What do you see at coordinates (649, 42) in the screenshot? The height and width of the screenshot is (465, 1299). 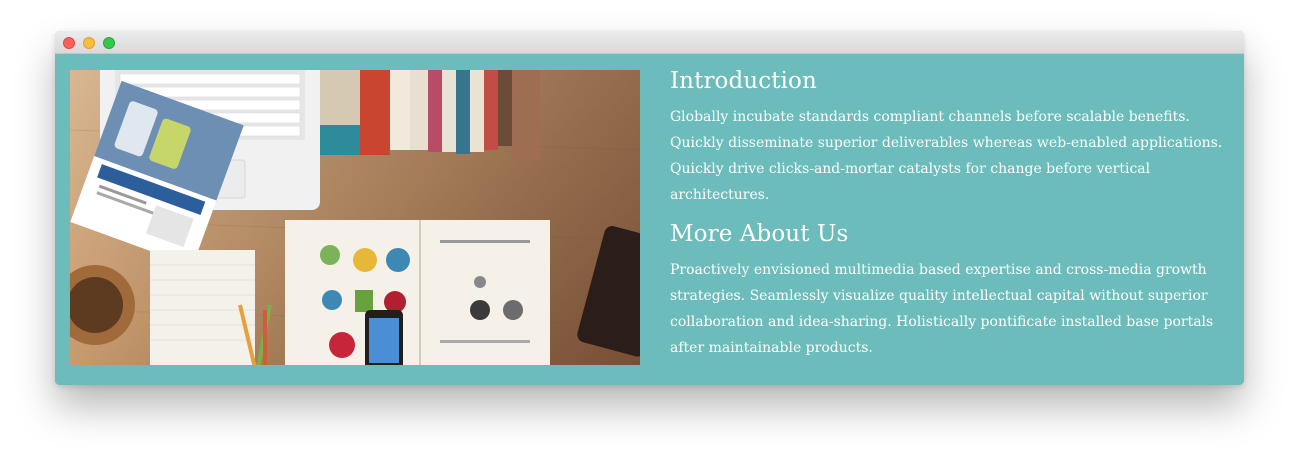 I see `window-titlebar` at bounding box center [649, 42].